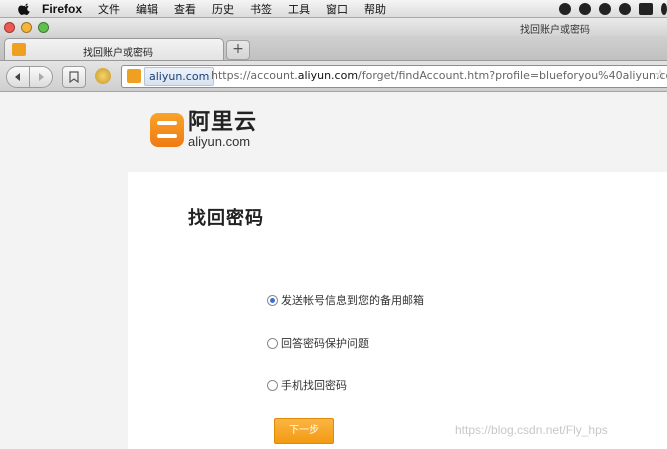 The image size is (667, 449). Describe the element at coordinates (272, 300) in the screenshot. I see `radio-backup-email` at that location.